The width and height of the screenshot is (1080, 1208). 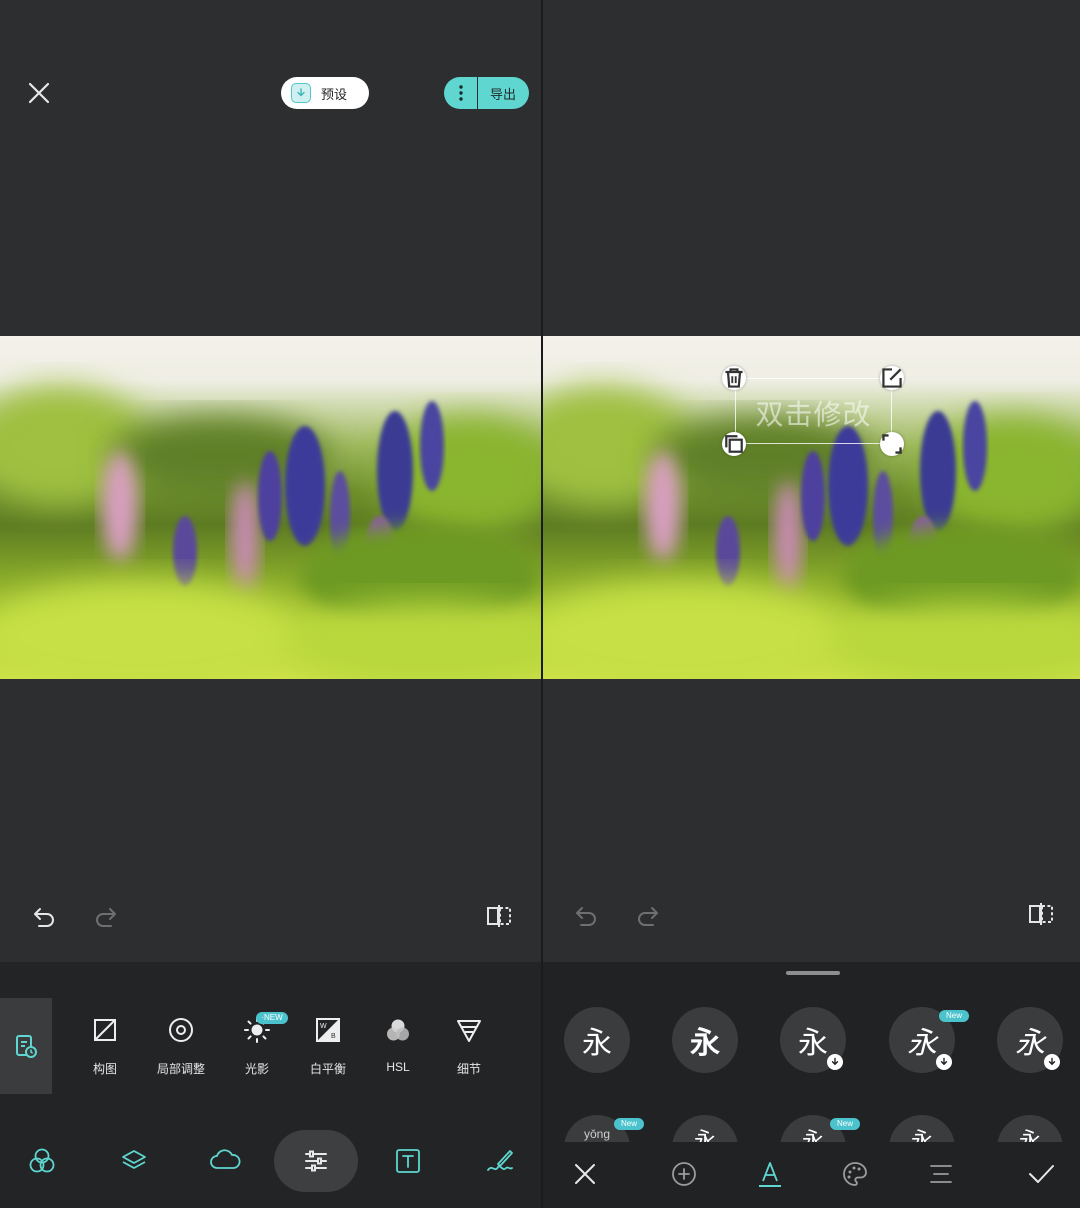 I want to click on tool-crop-label: 构图, so click(x=104, y=1069).